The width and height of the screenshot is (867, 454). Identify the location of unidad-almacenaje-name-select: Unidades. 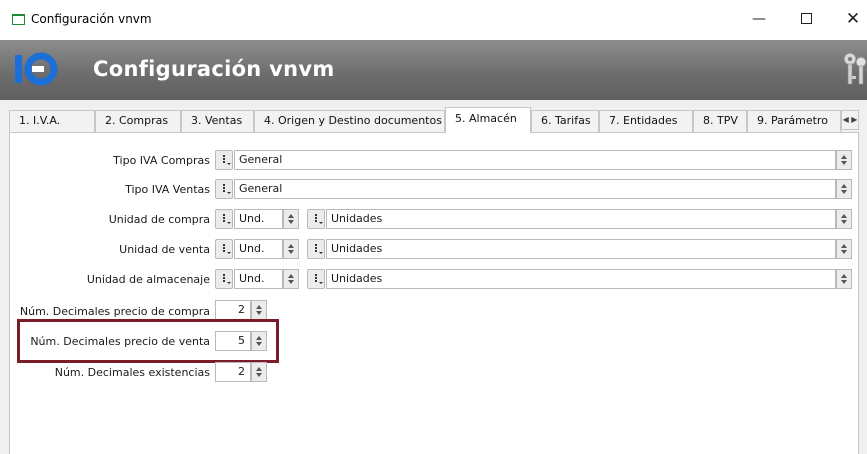
(581, 279).